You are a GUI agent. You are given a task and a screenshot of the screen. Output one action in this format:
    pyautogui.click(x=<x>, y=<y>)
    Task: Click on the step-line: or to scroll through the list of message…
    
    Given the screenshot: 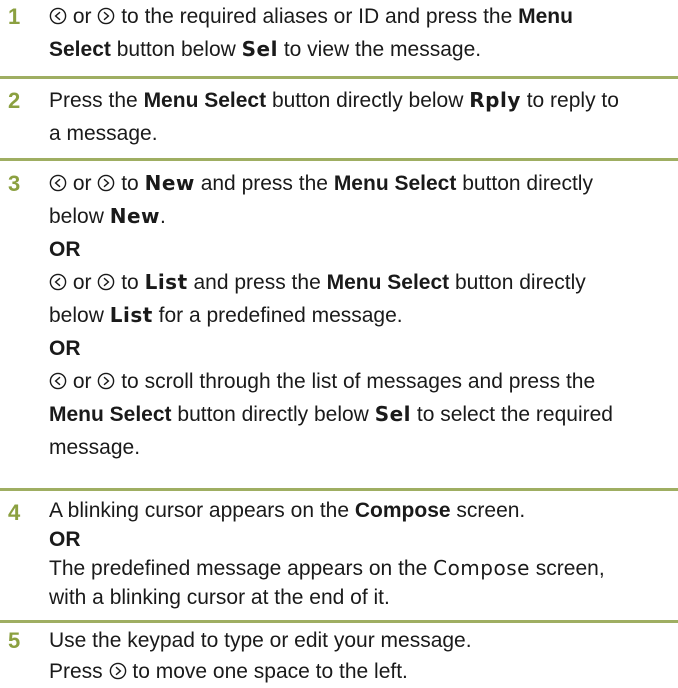 What is the action you would take?
    pyautogui.click(x=361, y=381)
    